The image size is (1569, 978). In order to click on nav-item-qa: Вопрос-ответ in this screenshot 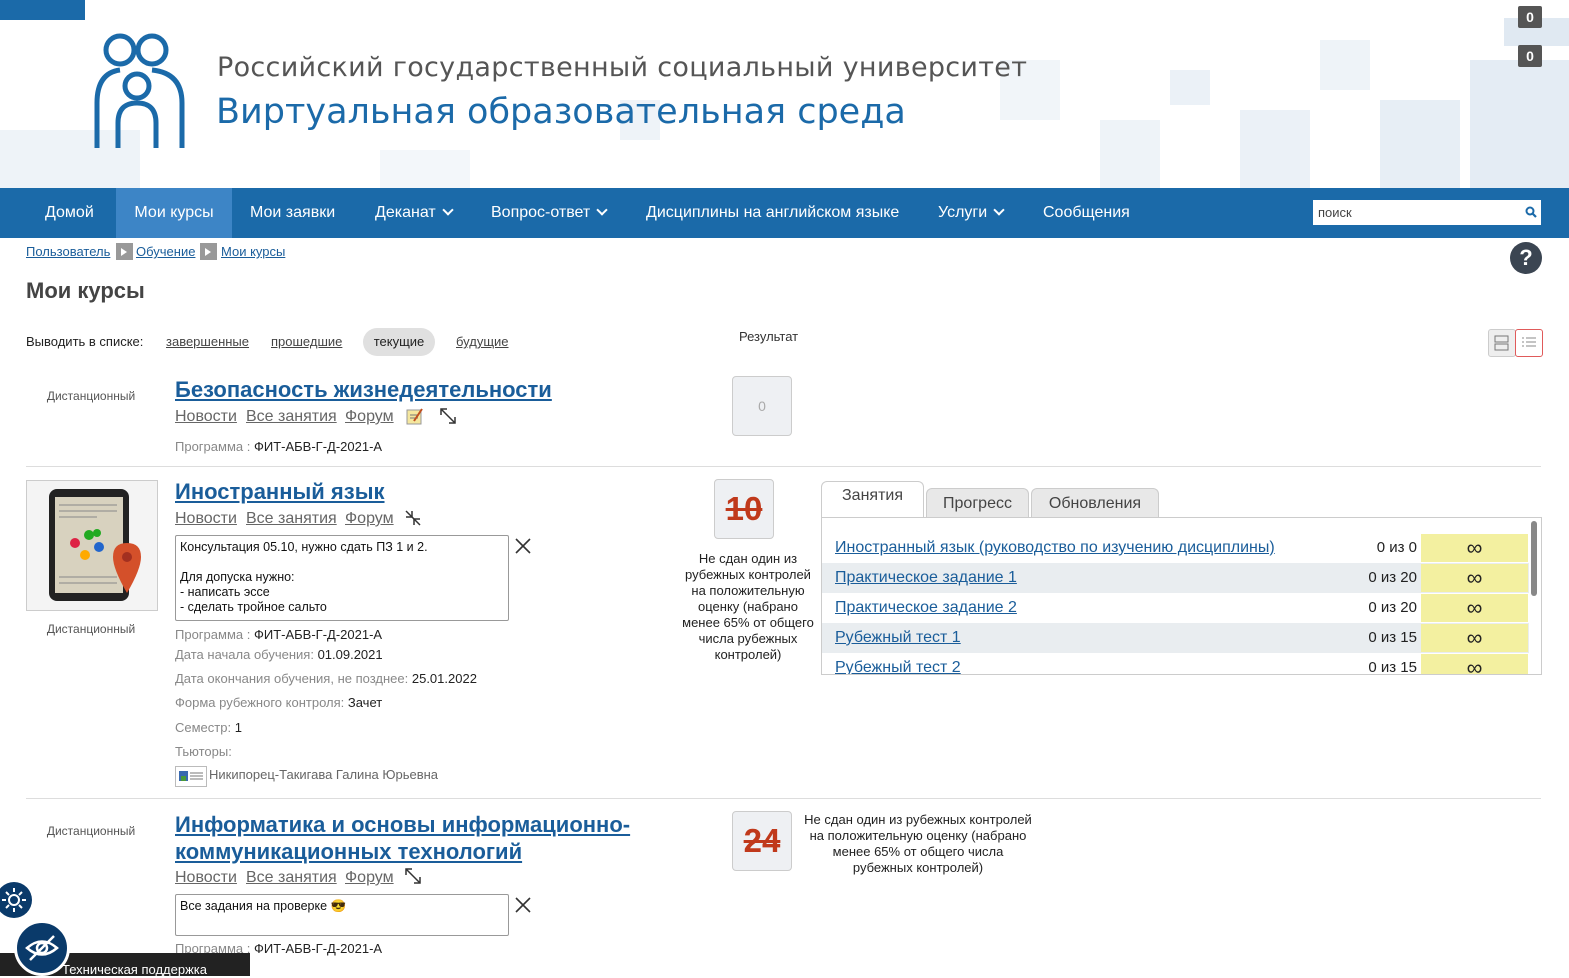, I will do `click(549, 213)`.